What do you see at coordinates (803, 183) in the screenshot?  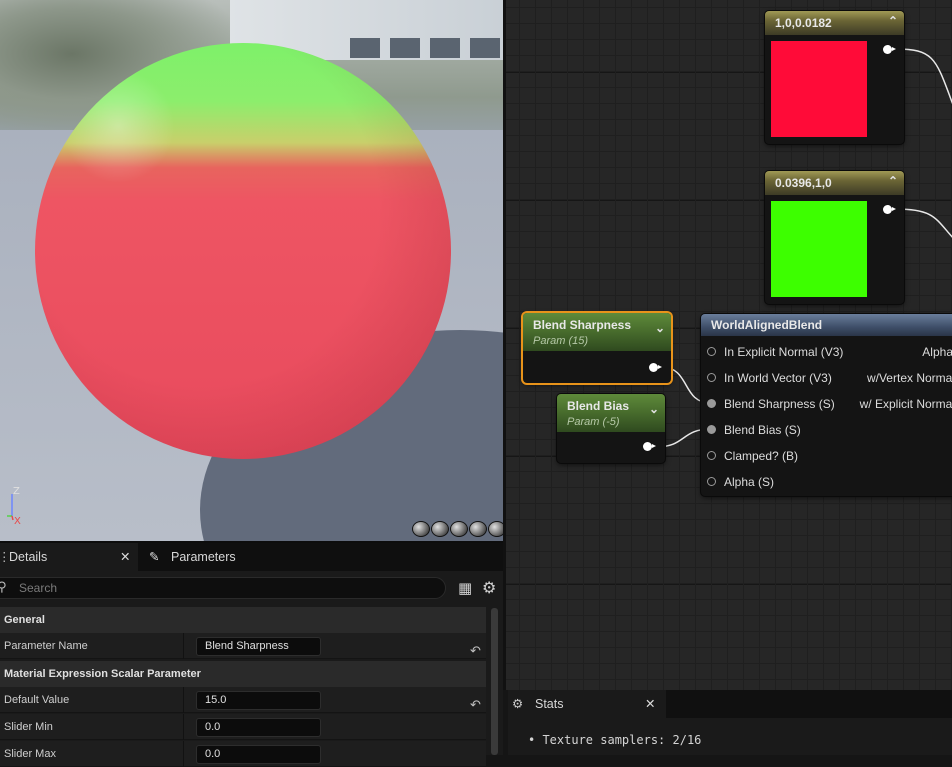 I see `node-title: 0.0396,1,0` at bounding box center [803, 183].